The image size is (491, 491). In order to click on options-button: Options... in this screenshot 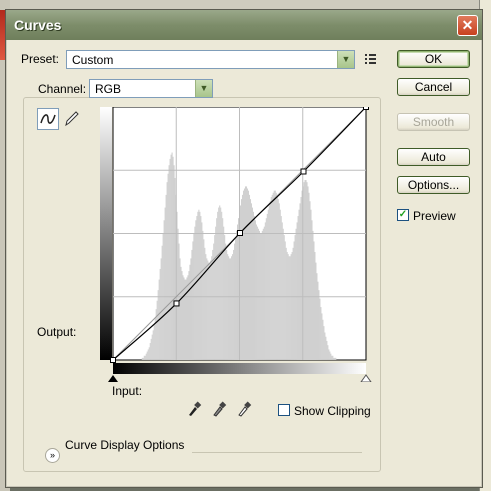, I will do `click(433, 185)`.